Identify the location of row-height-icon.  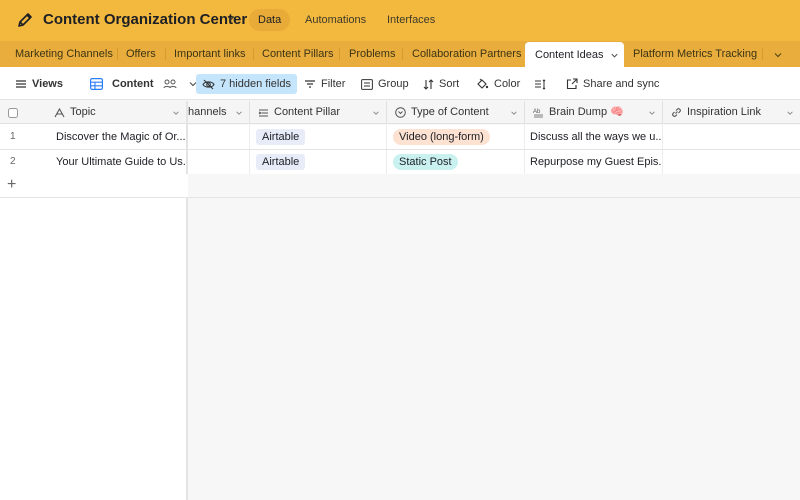
(540, 84).